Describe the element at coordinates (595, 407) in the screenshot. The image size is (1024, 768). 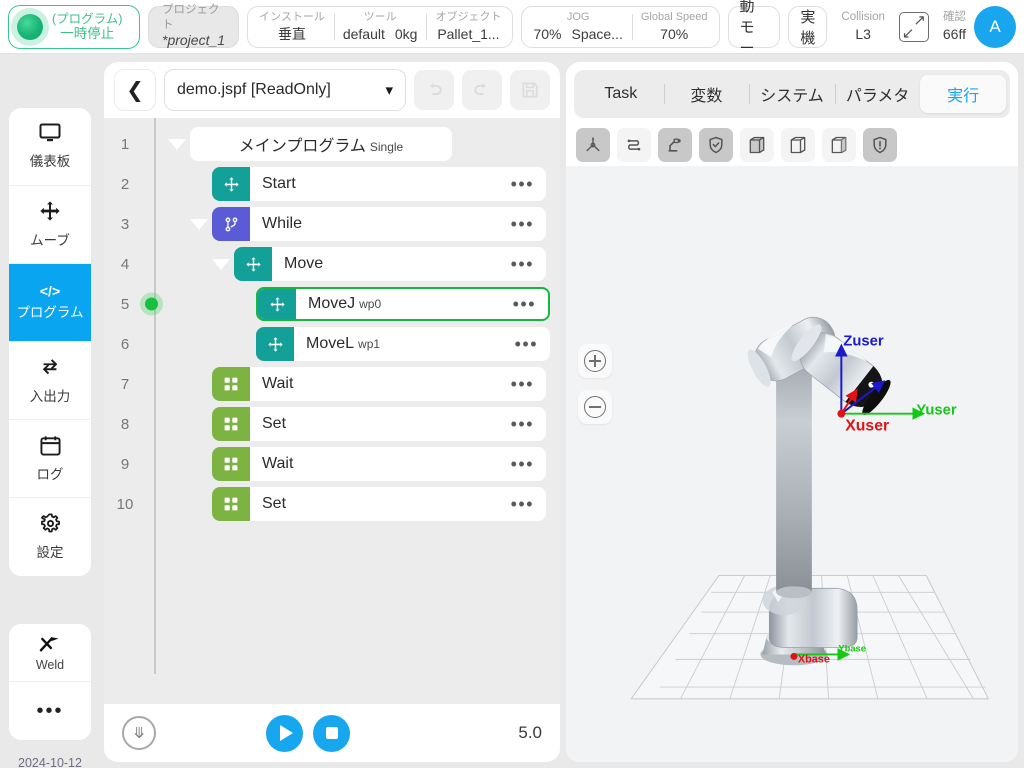
I see `zoom-out-icon` at that location.